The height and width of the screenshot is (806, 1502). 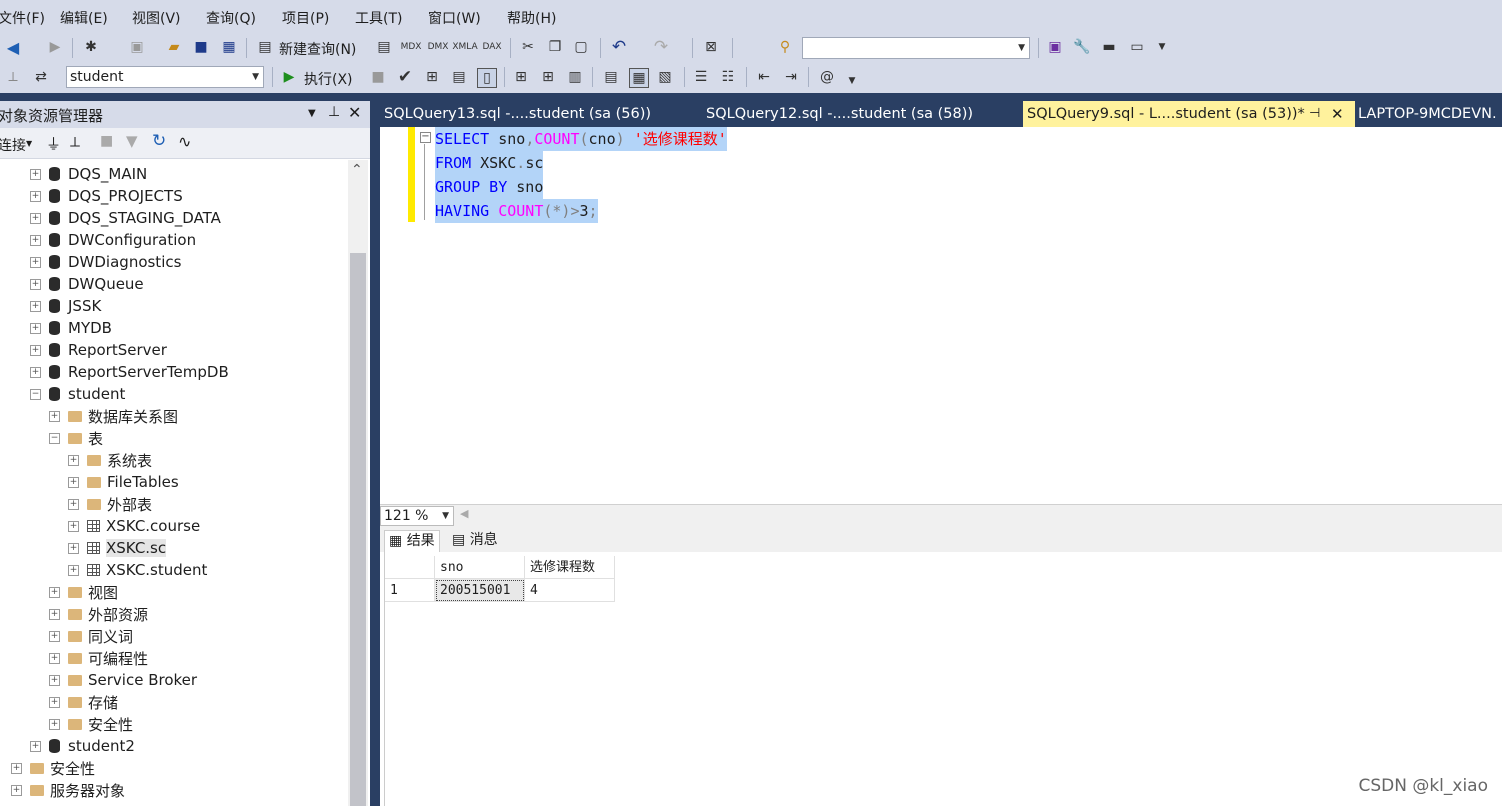 What do you see at coordinates (91, 636) in the screenshot?
I see `tree-node: + 同义词` at bounding box center [91, 636].